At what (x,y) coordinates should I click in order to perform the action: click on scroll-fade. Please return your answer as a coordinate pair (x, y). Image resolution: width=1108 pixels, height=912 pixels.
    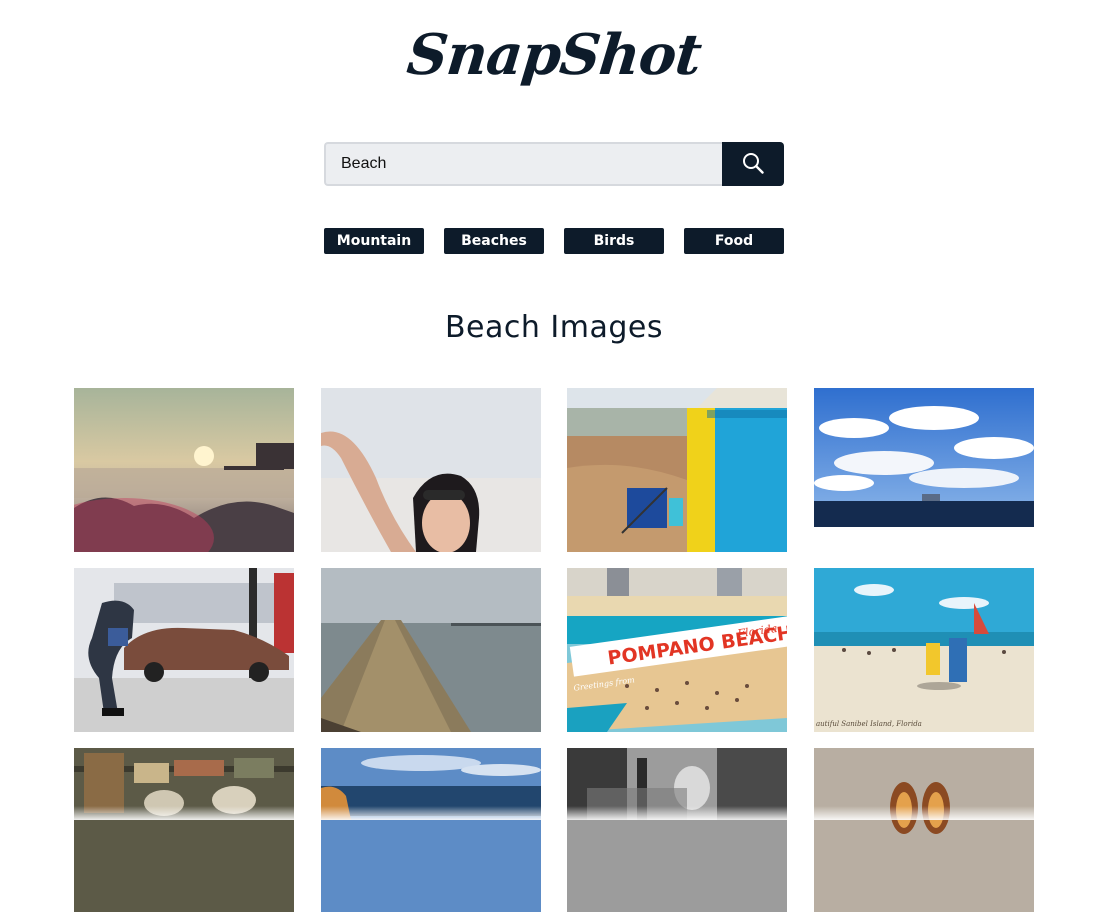
    Looking at the image, I should click on (554, 813).